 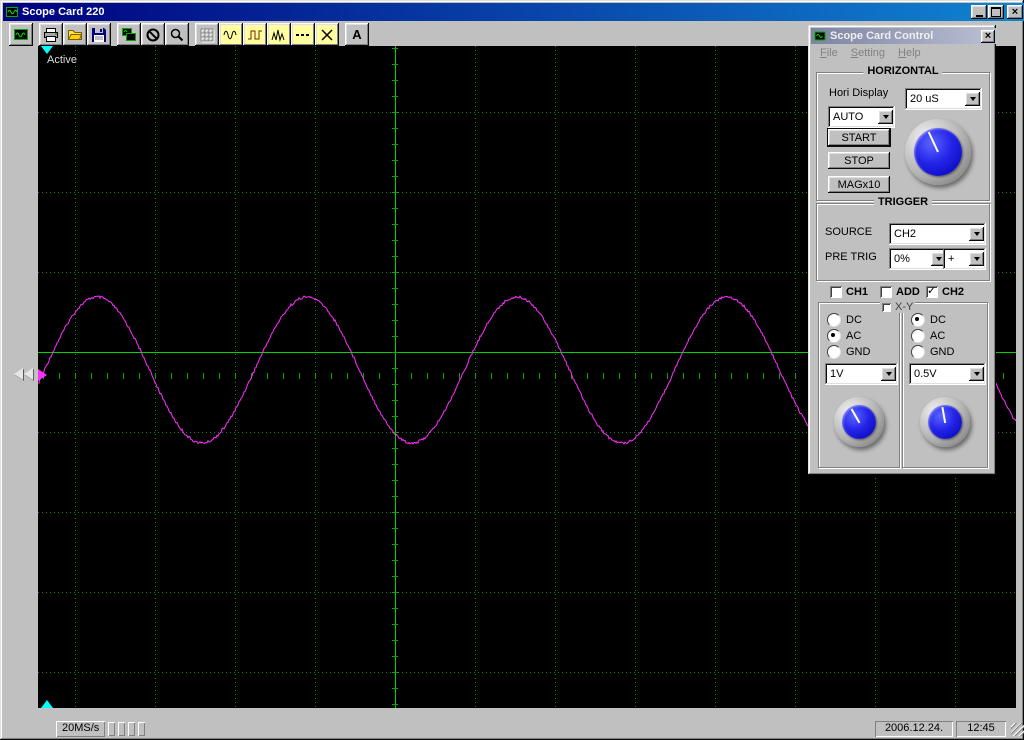 I want to click on hori-display-select: AUTO, so click(x=861, y=117).